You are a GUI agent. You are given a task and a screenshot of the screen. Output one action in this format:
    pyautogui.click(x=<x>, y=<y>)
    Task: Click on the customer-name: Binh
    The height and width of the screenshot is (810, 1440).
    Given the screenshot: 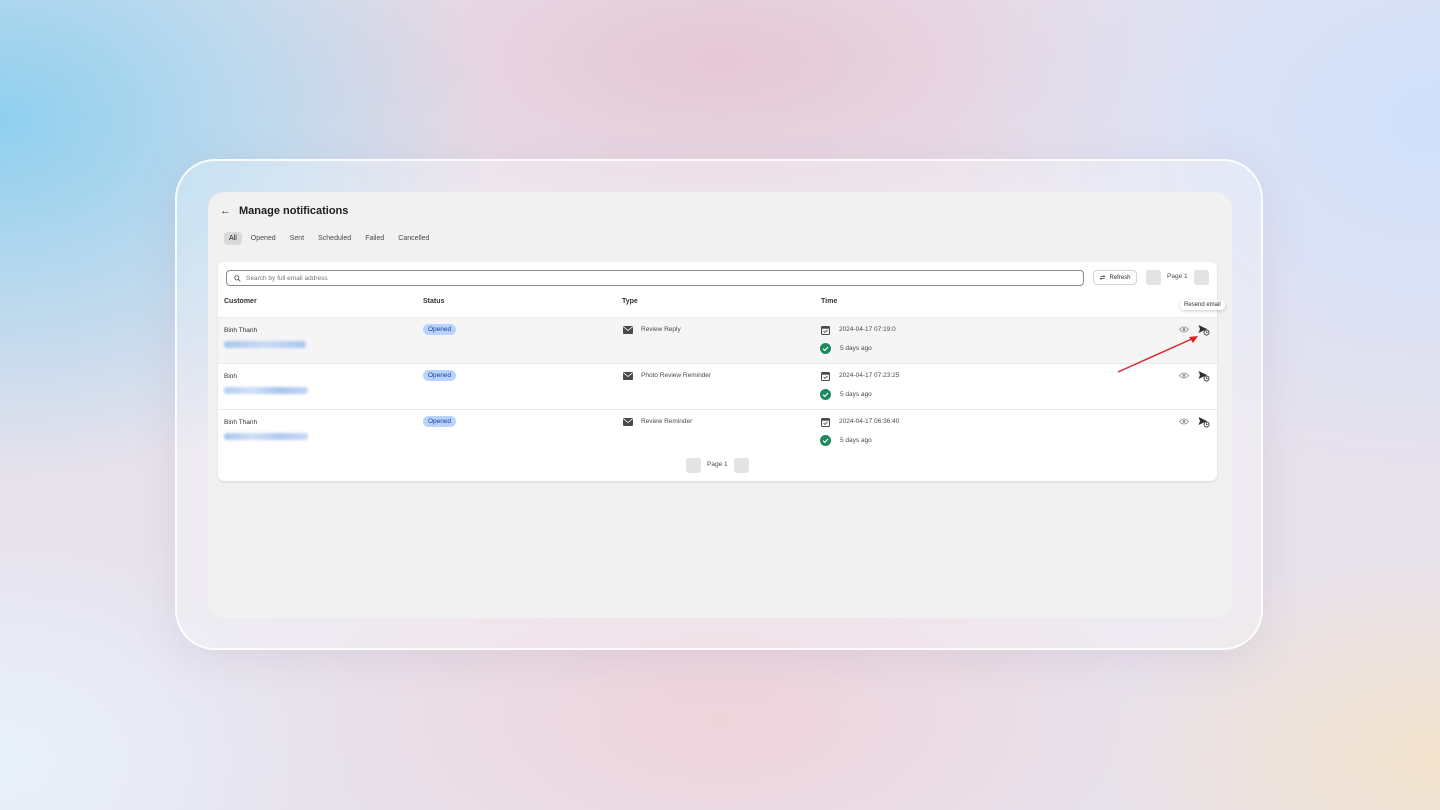 What is the action you would take?
    pyautogui.click(x=231, y=376)
    